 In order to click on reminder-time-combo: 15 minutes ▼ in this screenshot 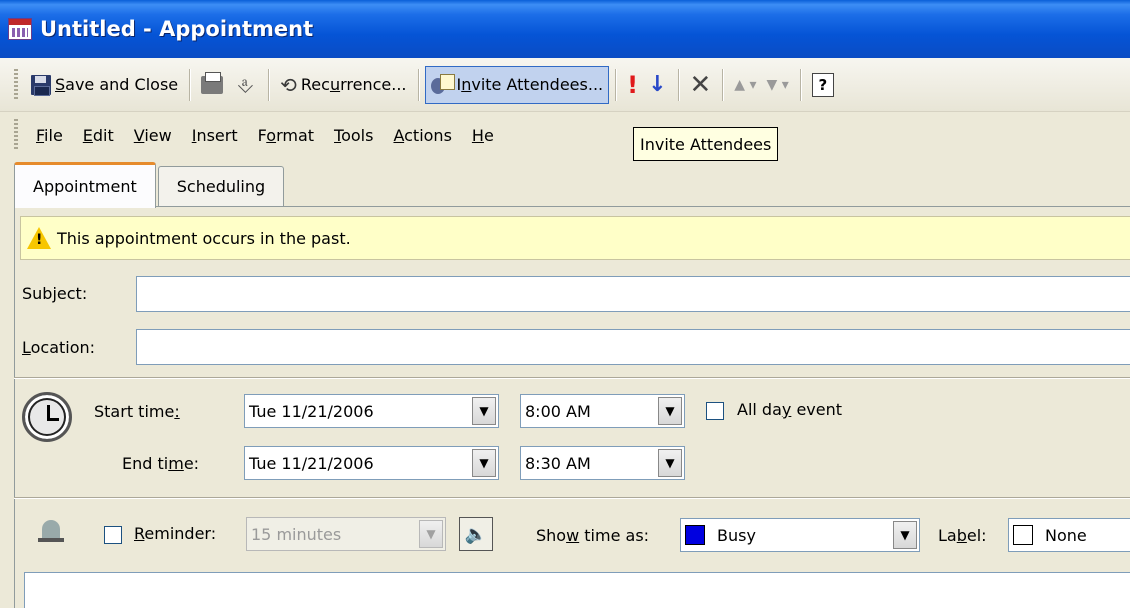, I will do `click(346, 534)`.